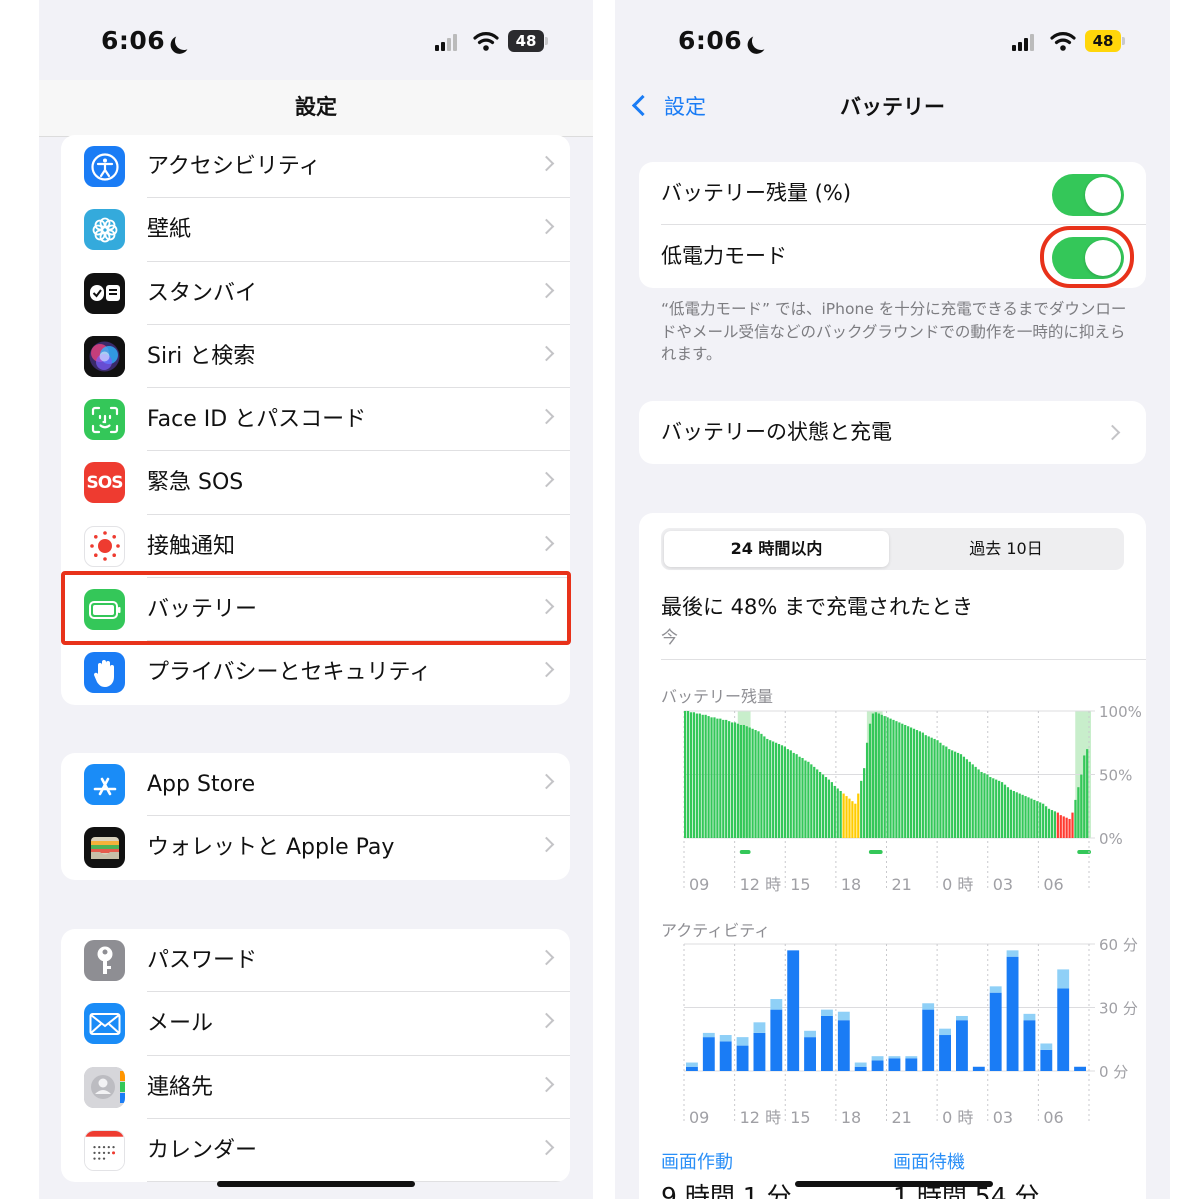 Image resolution: width=1200 pixels, height=1199 pixels. Describe the element at coordinates (910, 1031) in the screenshot. I see `activity-chart: 60 分30 分0 分0912 時1518210 時03063月7日3月8日` at that location.